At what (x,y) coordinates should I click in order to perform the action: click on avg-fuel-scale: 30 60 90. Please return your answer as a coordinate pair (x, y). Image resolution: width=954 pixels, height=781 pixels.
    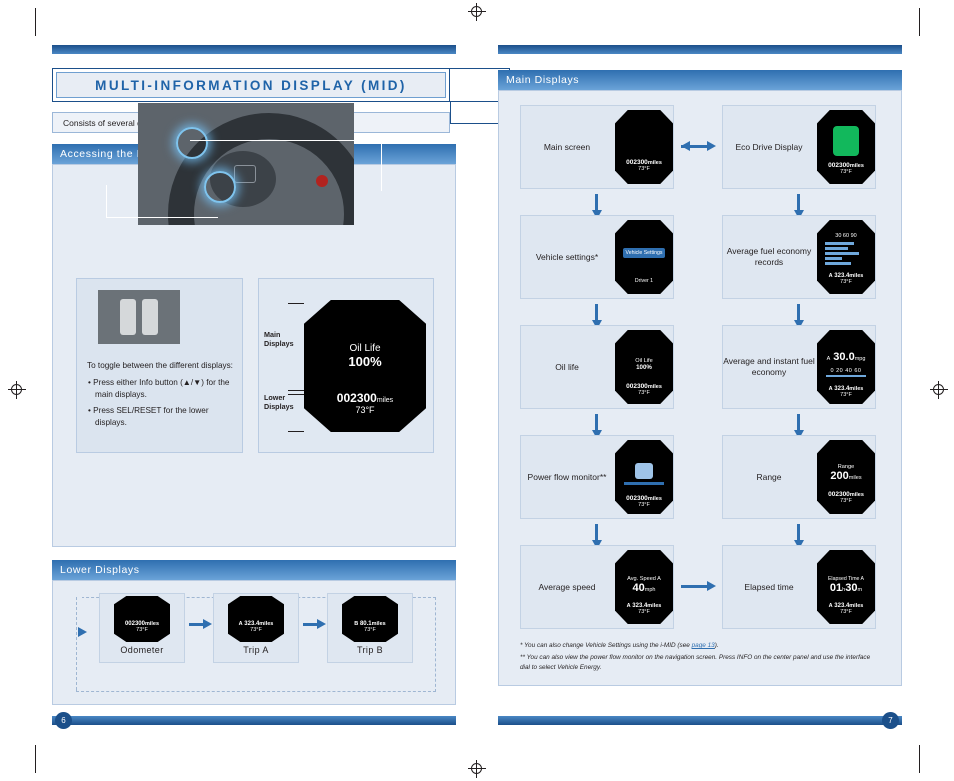
    Looking at the image, I should click on (846, 236).